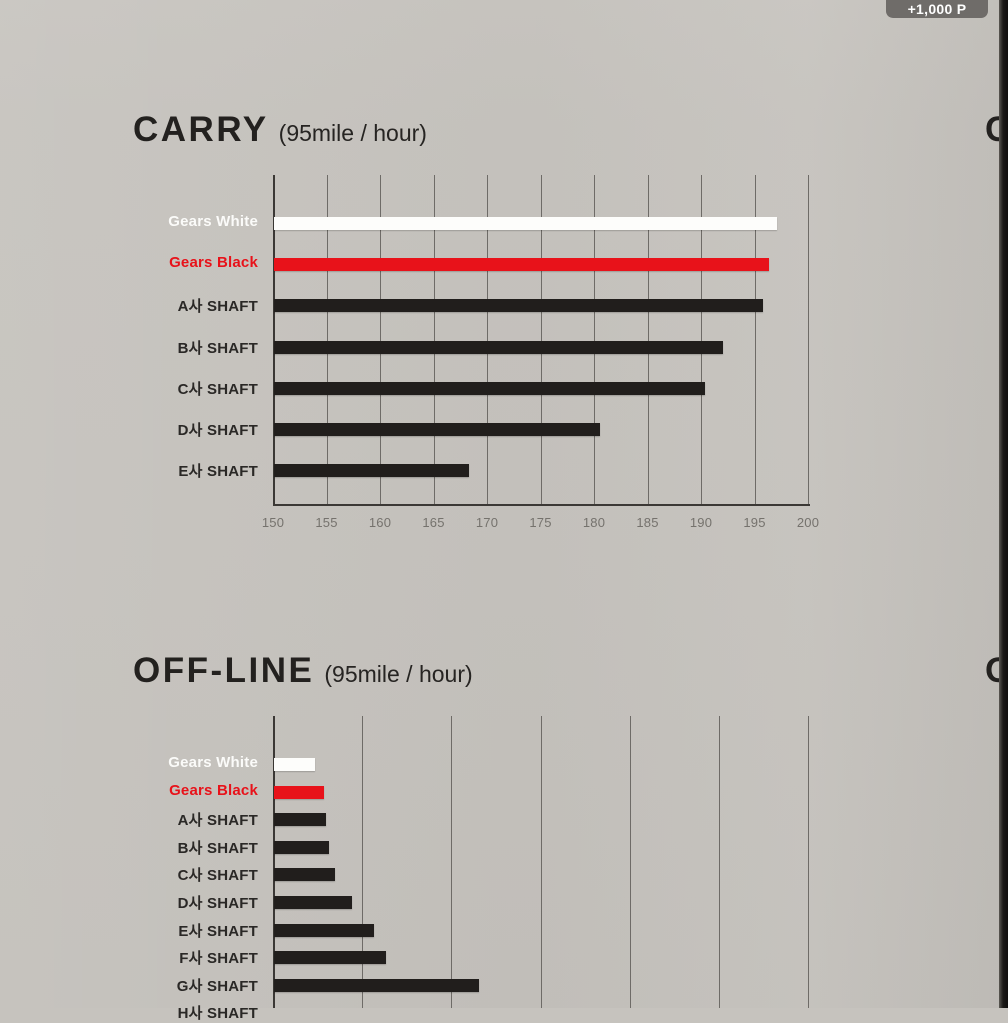  What do you see at coordinates (213, 762) in the screenshot?
I see `row-label: Gears White` at bounding box center [213, 762].